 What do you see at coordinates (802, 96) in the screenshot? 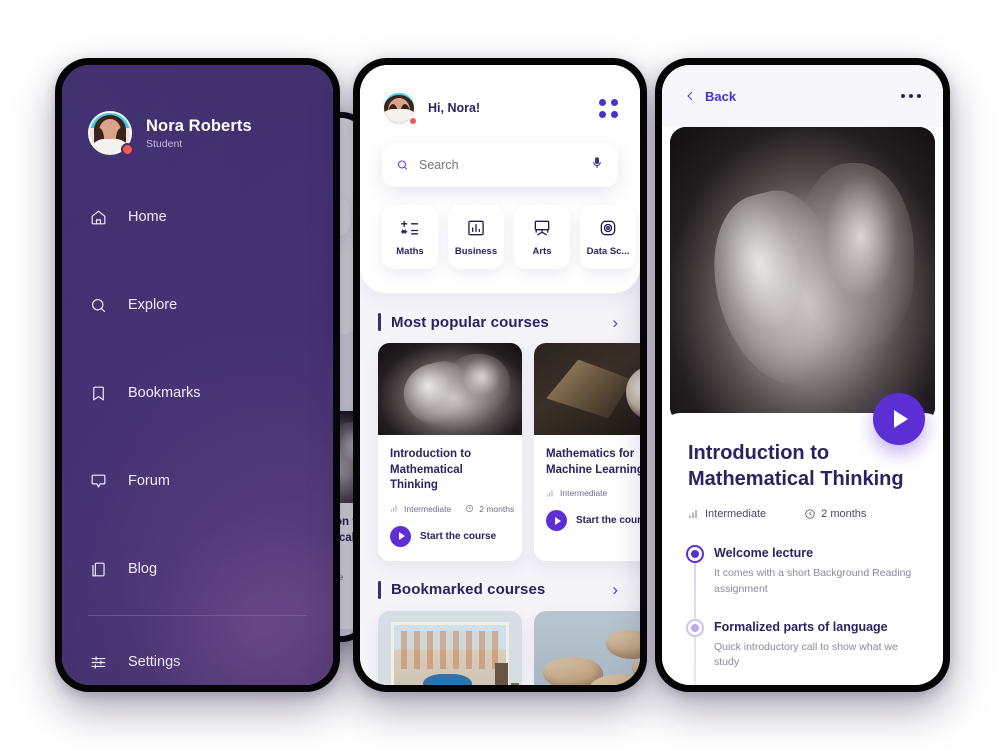
I see `detail-topbar: Back` at bounding box center [802, 96].